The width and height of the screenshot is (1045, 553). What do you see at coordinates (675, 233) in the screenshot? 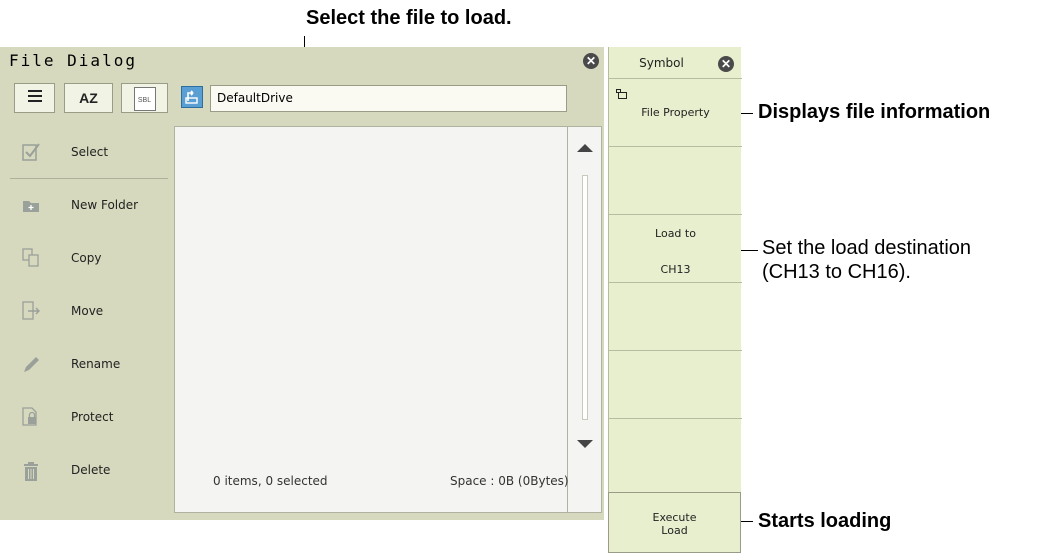
I see `load-to-label: Load to` at bounding box center [675, 233].